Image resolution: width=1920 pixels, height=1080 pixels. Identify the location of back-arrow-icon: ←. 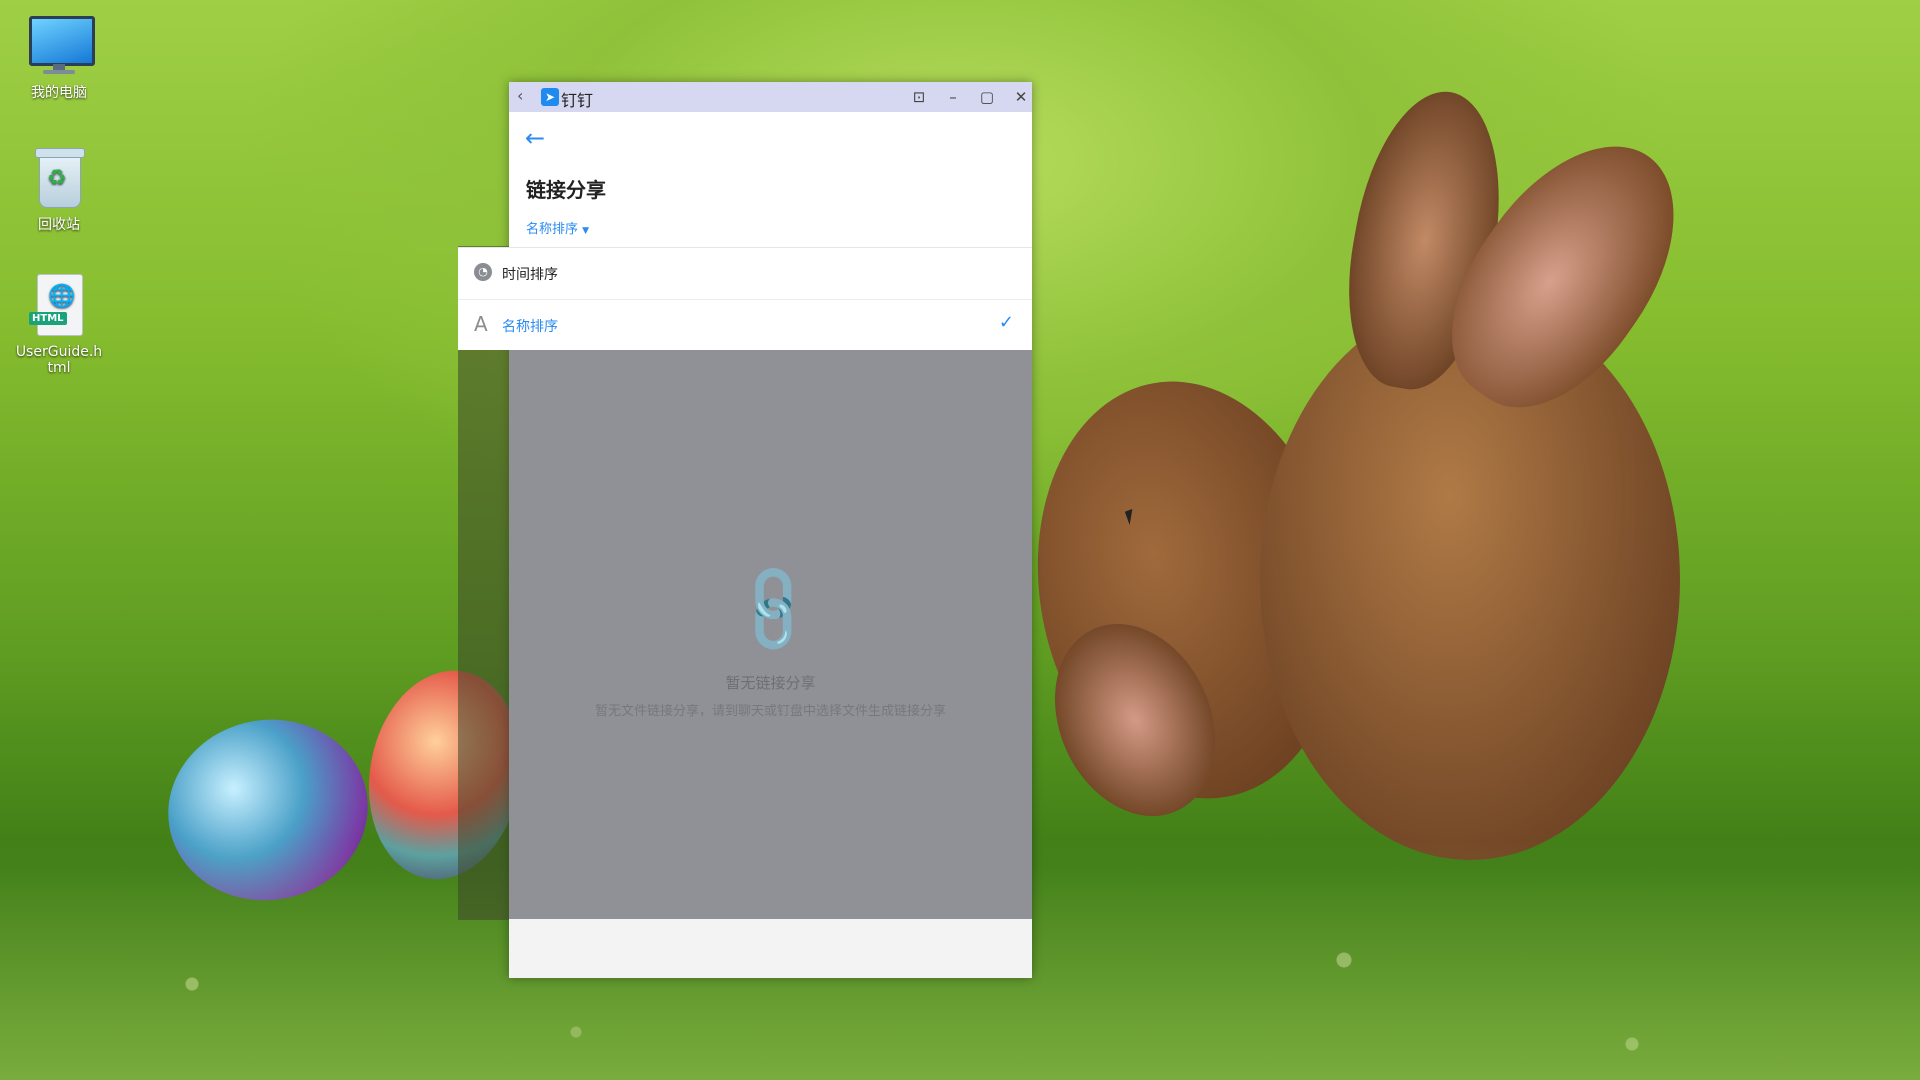
(535, 138).